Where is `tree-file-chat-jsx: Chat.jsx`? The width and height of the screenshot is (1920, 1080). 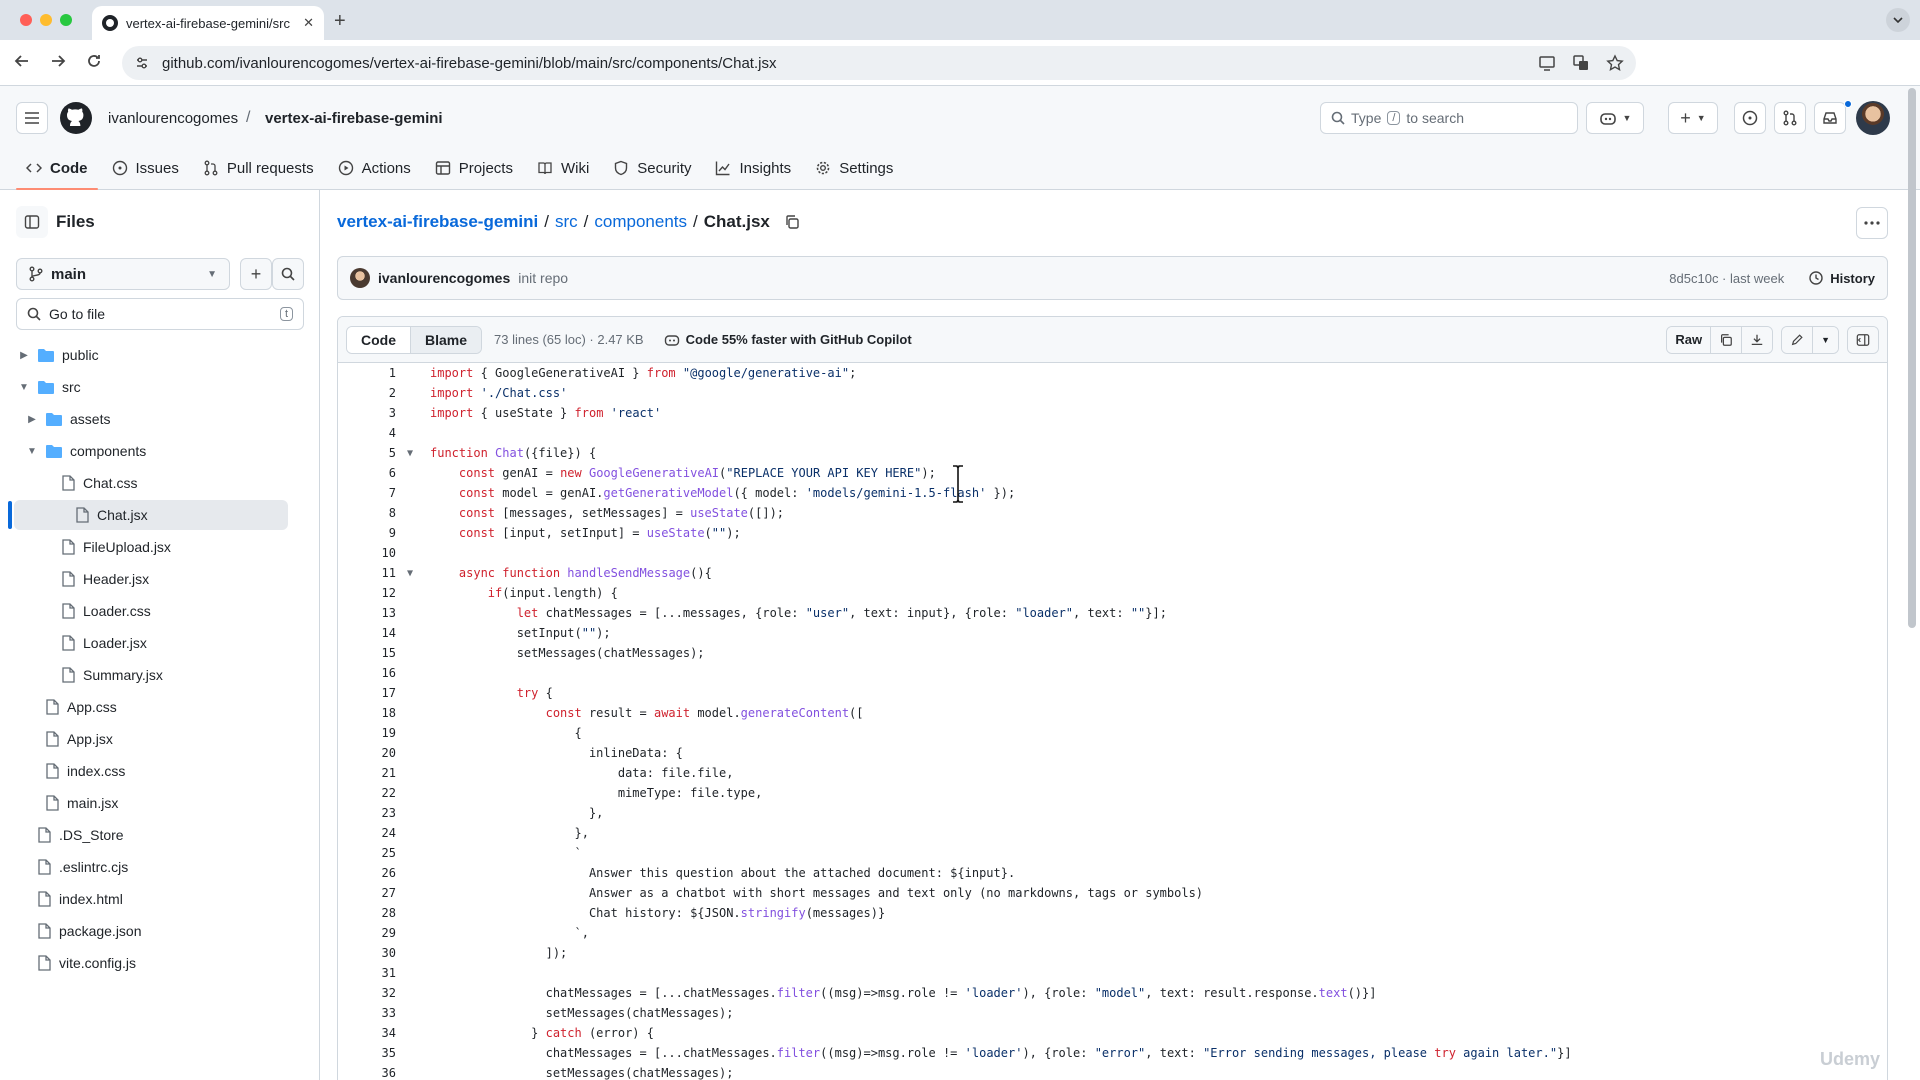 tree-file-chat-jsx: Chat.jsx is located at coordinates (151, 515).